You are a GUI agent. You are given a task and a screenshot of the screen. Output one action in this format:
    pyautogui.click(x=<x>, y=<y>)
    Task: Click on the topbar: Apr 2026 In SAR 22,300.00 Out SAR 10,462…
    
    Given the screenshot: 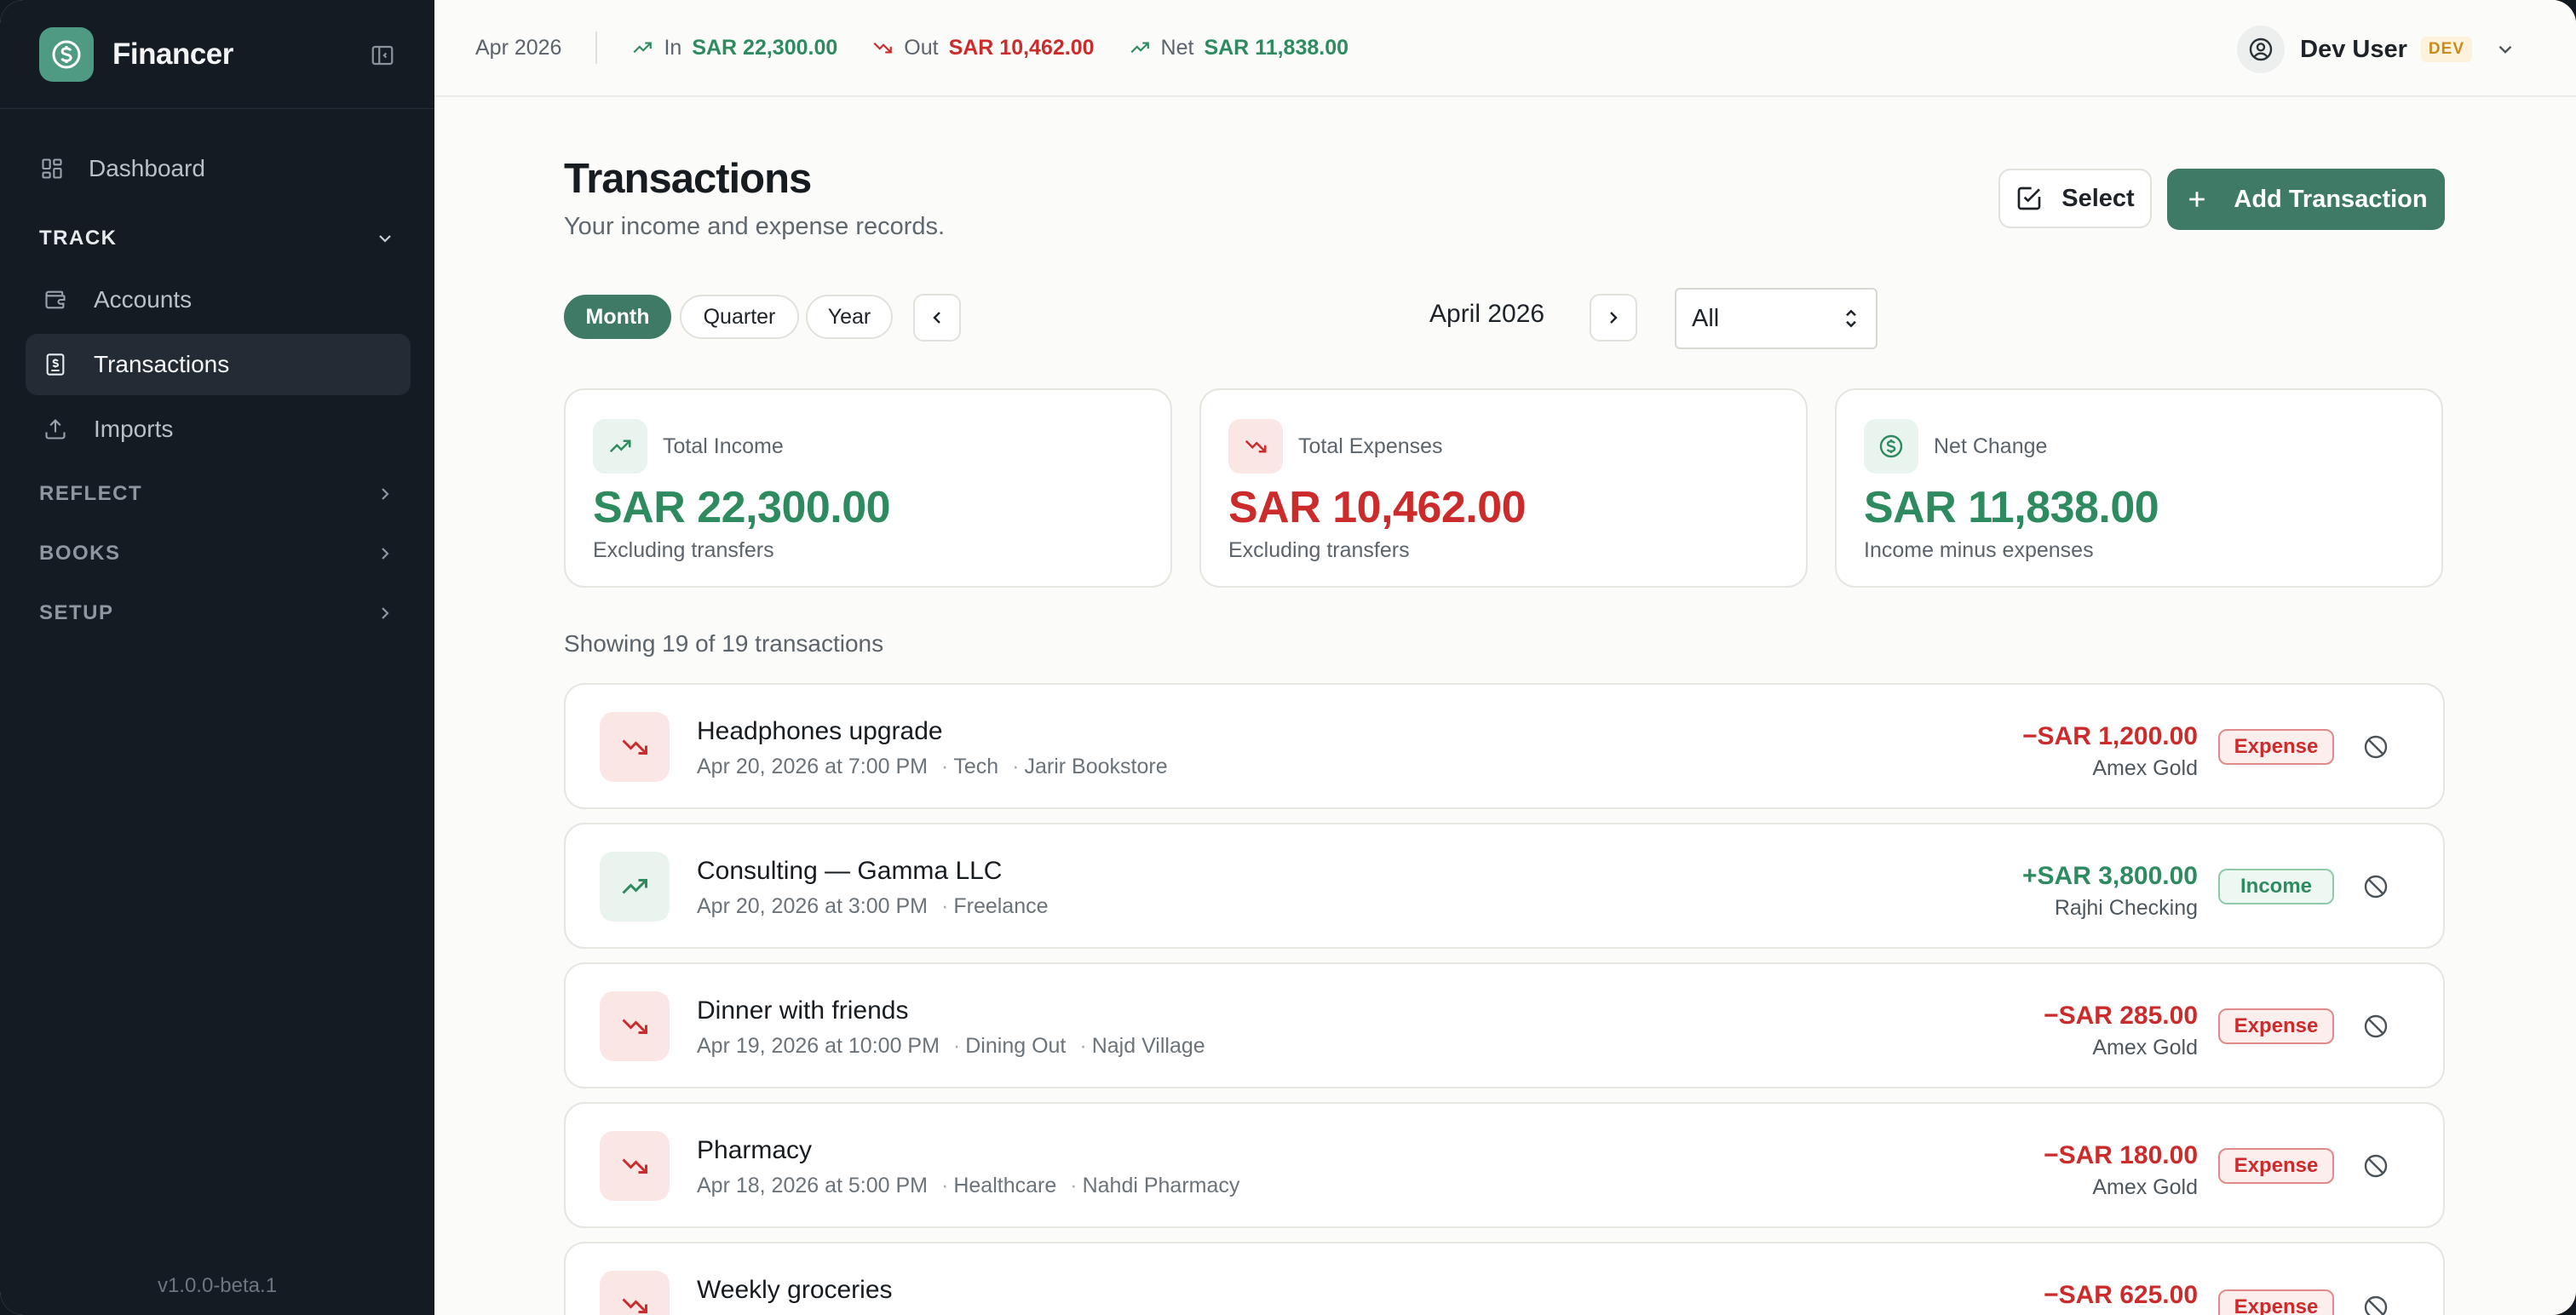 What is the action you would take?
    pyautogui.click(x=1505, y=48)
    